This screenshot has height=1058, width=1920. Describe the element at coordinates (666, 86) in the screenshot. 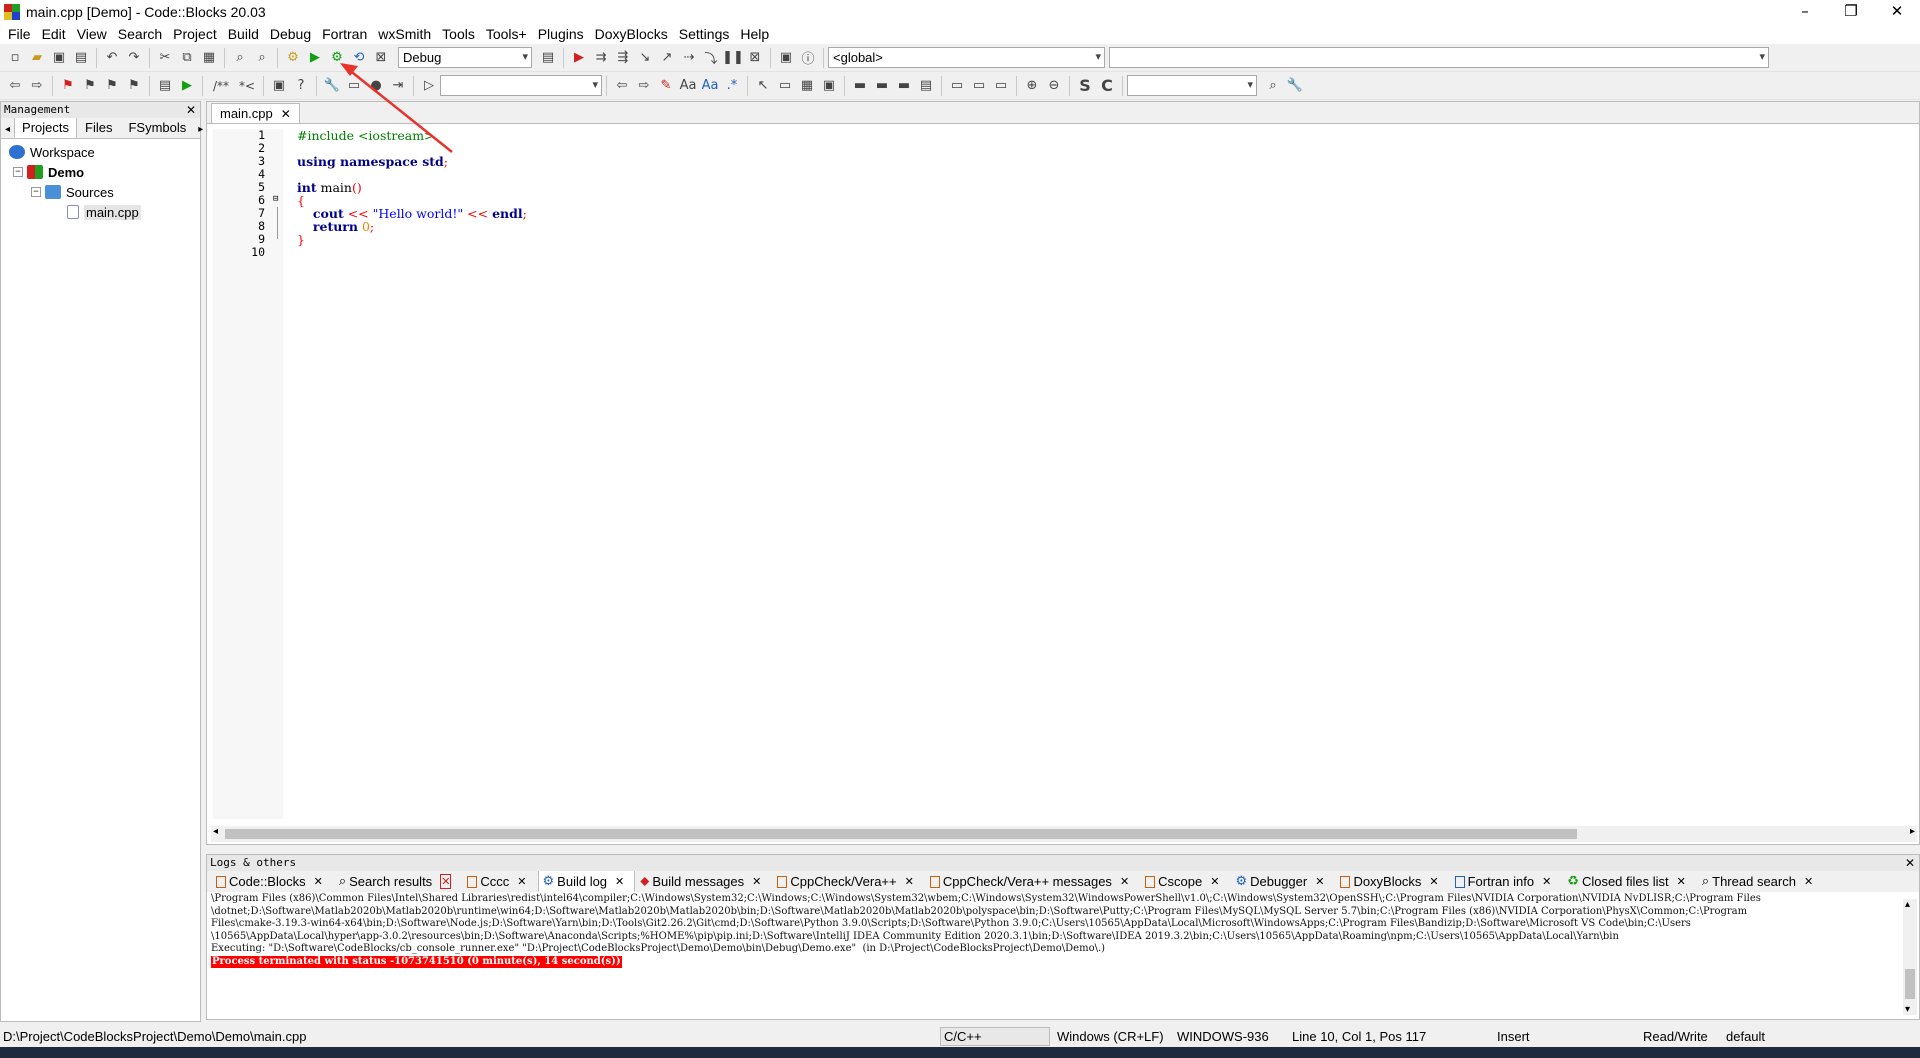

I see `highlight-icon: ✎` at that location.